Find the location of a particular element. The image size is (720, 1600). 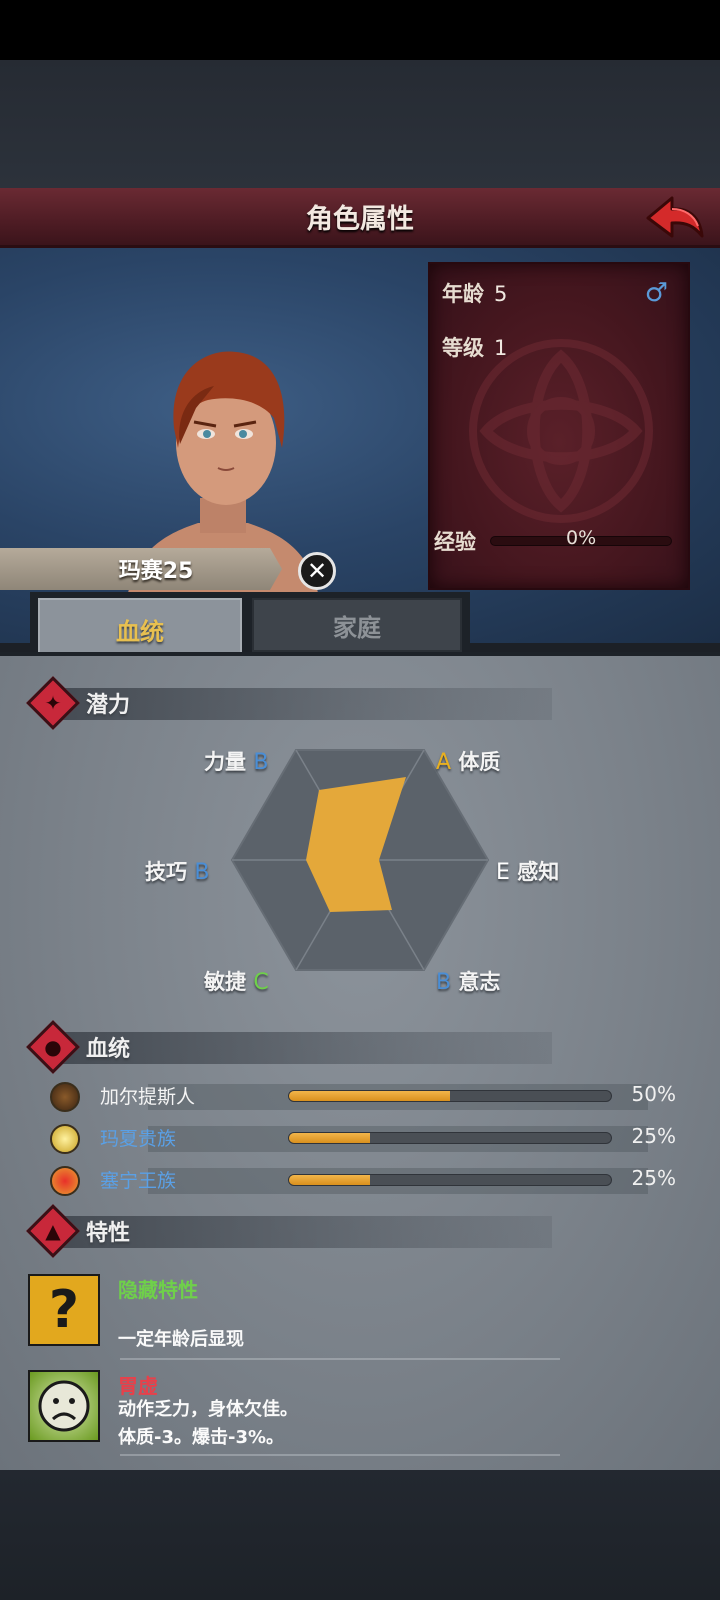

trait-description: 动作乏力，身体欠佳。 is located at coordinates (208, 1409).